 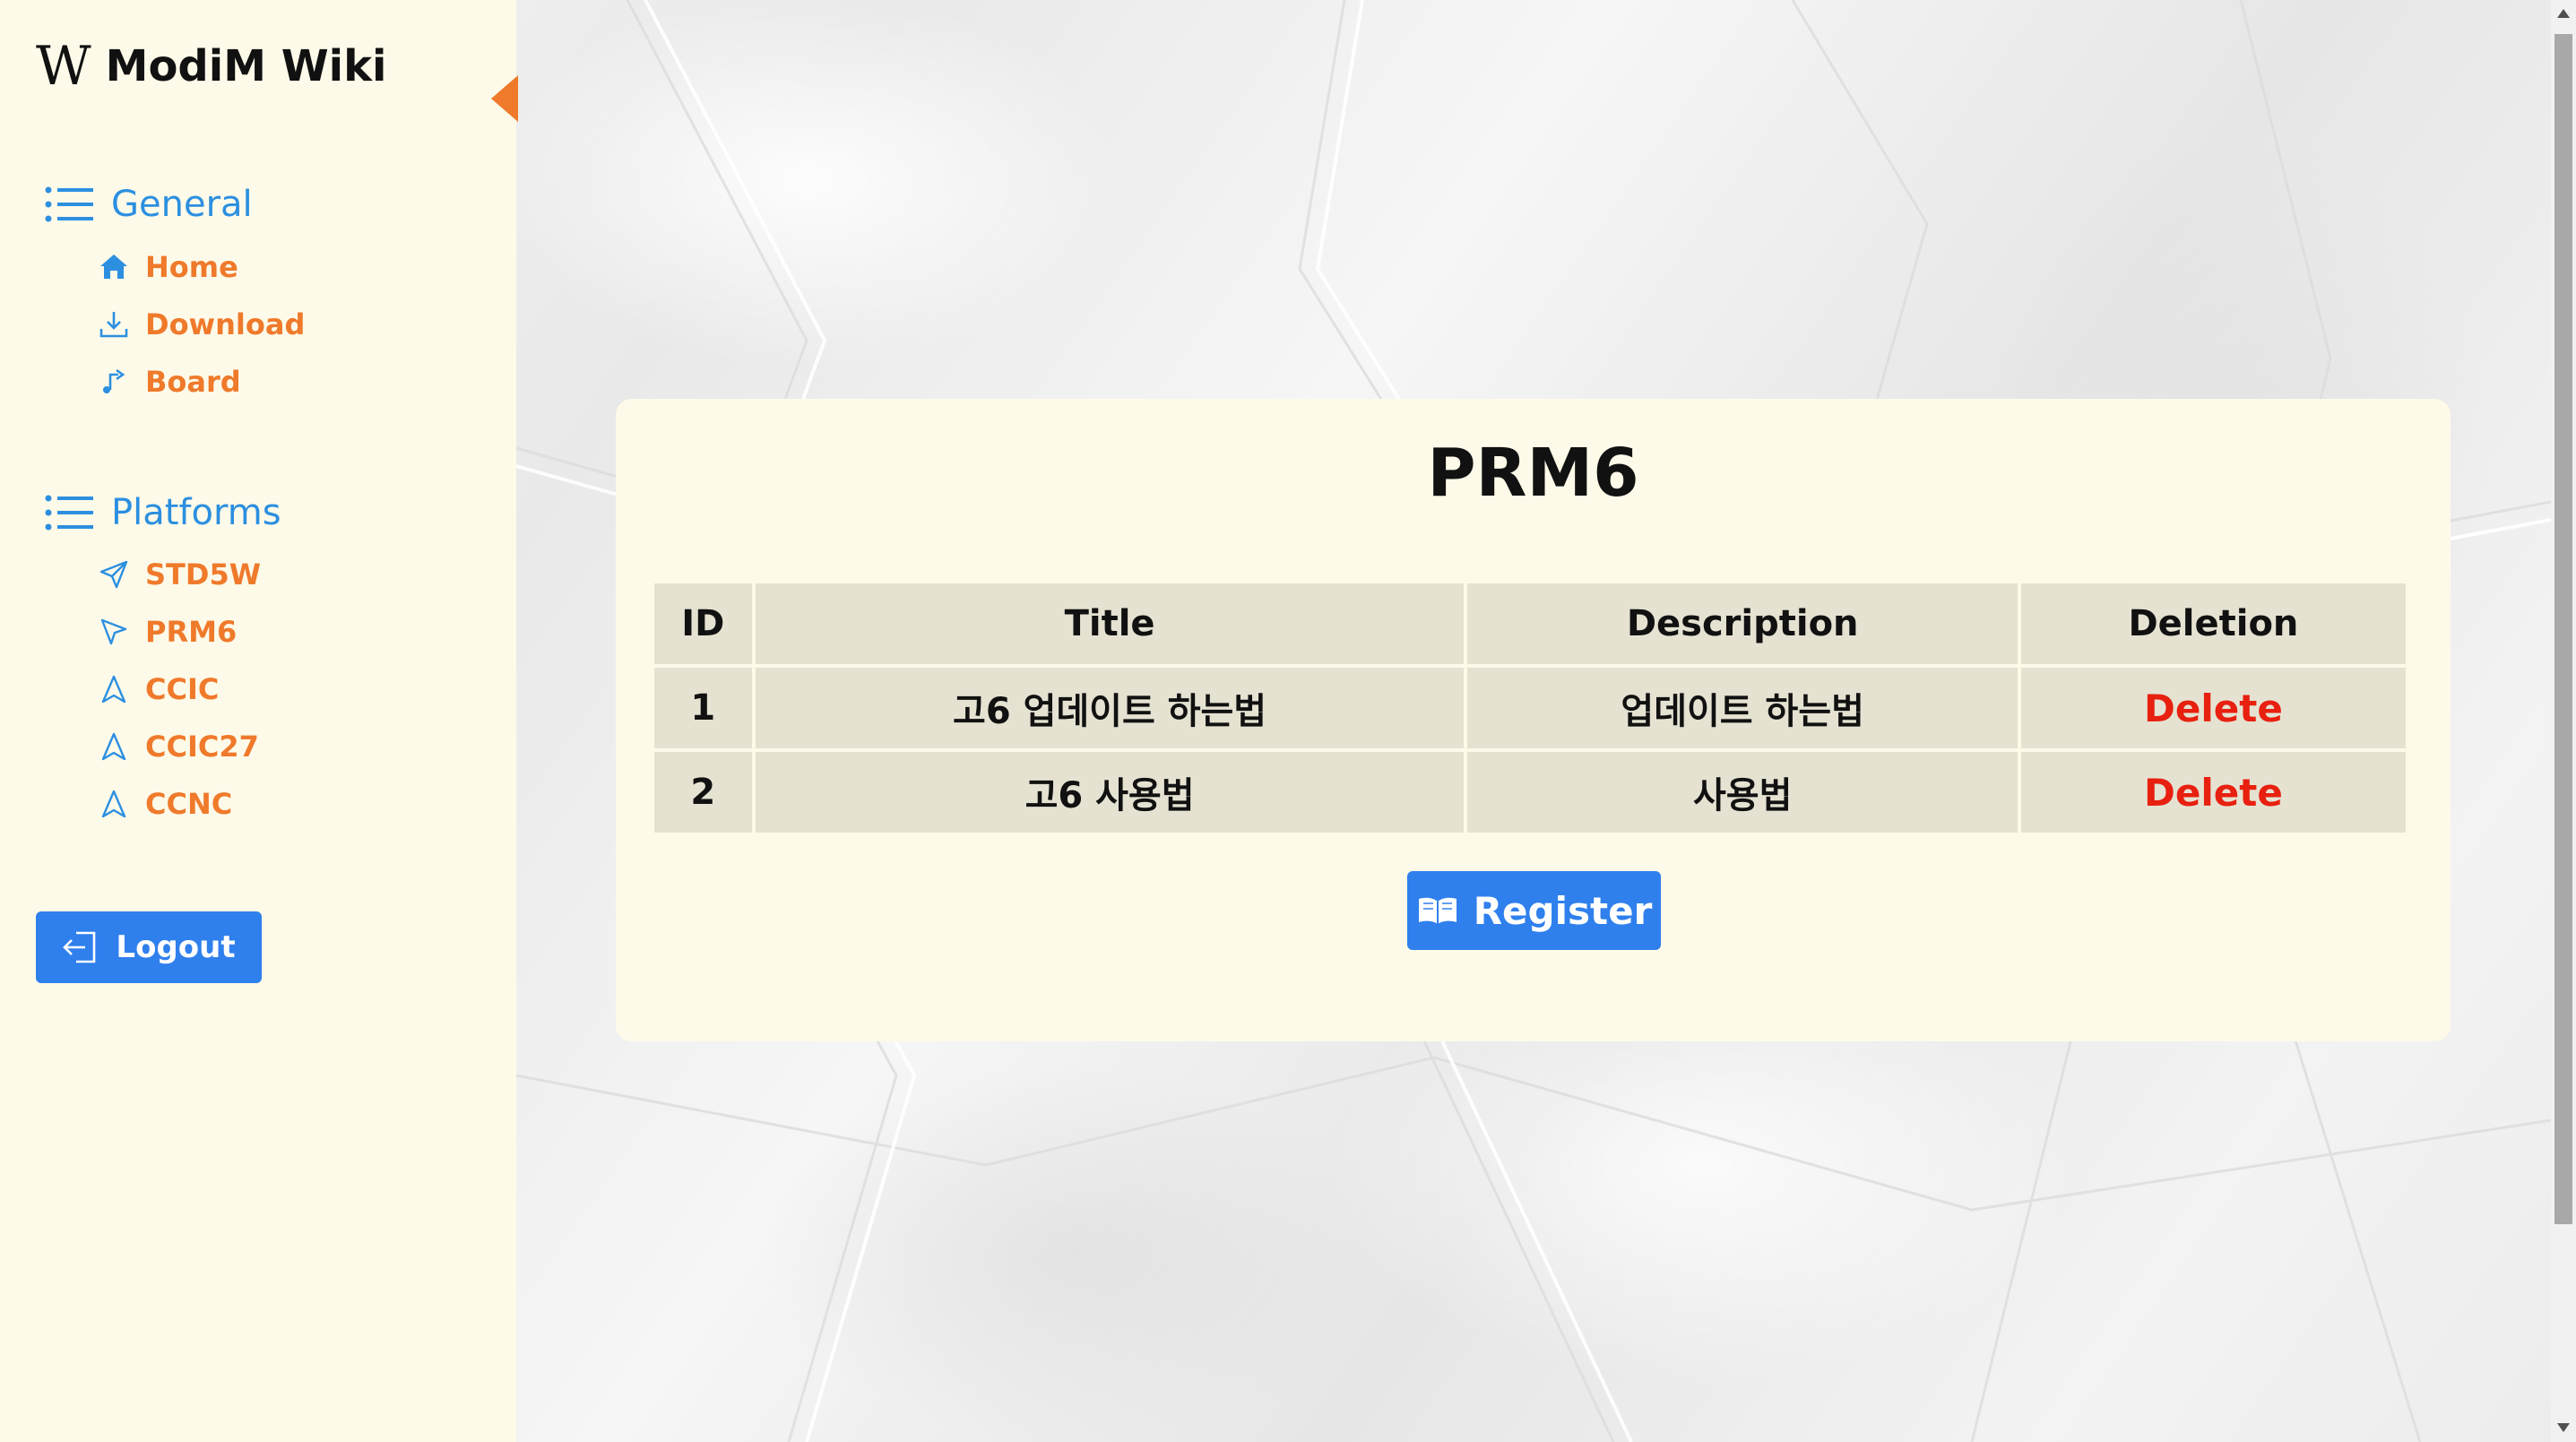 I want to click on sidebar-item-label: Download, so click(x=225, y=324).